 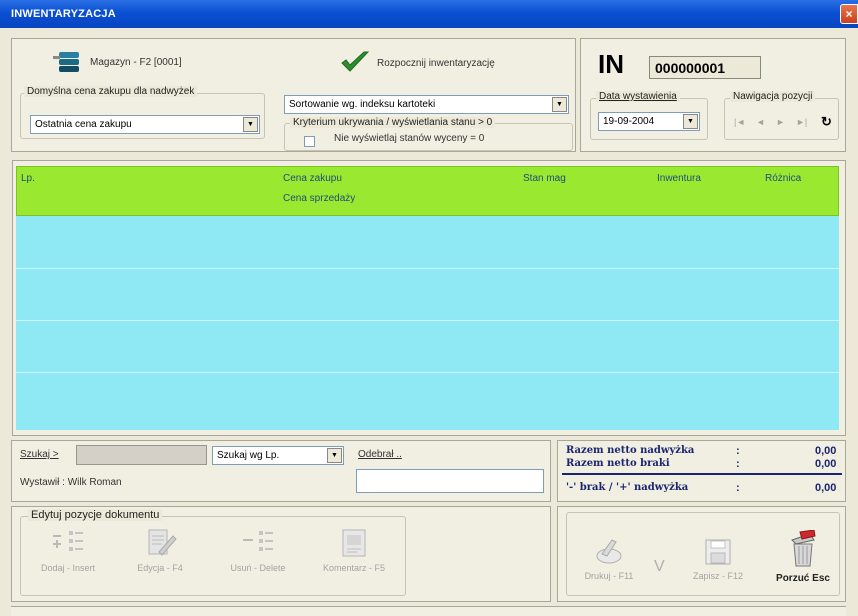 What do you see at coordinates (39, 454) in the screenshot?
I see `search-label: Szukaj >` at bounding box center [39, 454].